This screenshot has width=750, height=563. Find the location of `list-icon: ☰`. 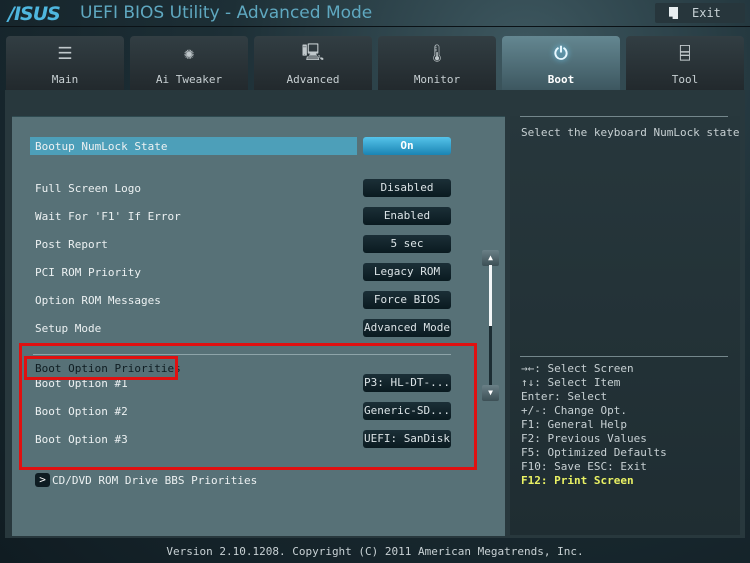

list-icon: ☰ is located at coordinates (65, 54).